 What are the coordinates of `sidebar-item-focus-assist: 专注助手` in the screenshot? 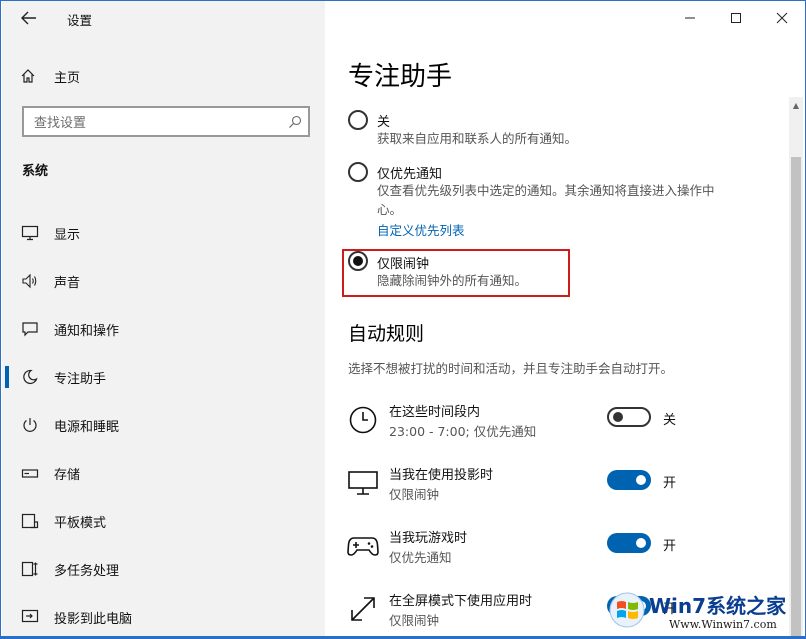 It's located at (163, 377).